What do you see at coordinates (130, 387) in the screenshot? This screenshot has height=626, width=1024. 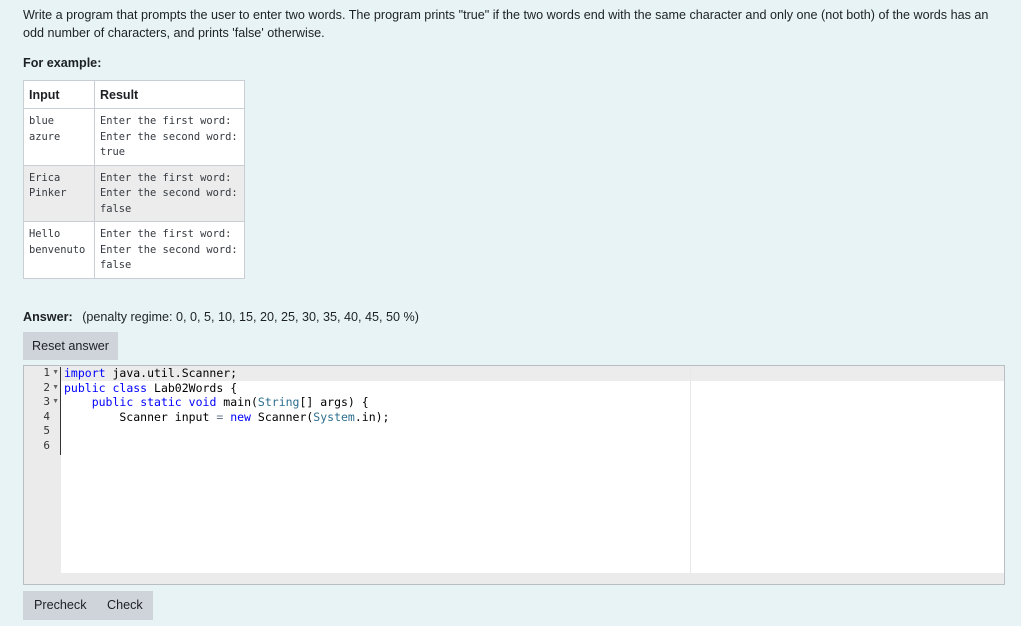 I see `code-keyword: class` at bounding box center [130, 387].